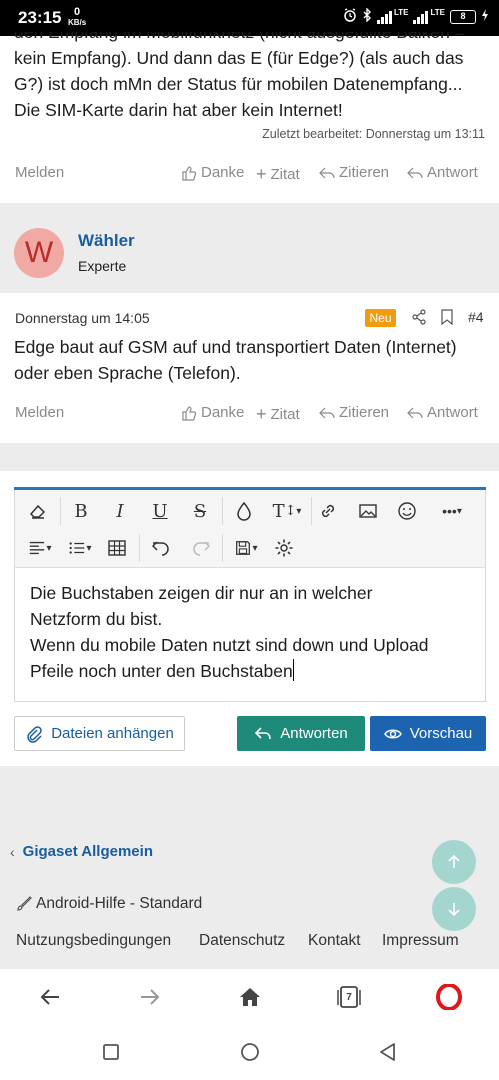 Image resolution: width=499 pixels, height=1080 pixels. Describe the element at coordinates (201, 548) in the screenshot. I see `redo-icon` at that location.